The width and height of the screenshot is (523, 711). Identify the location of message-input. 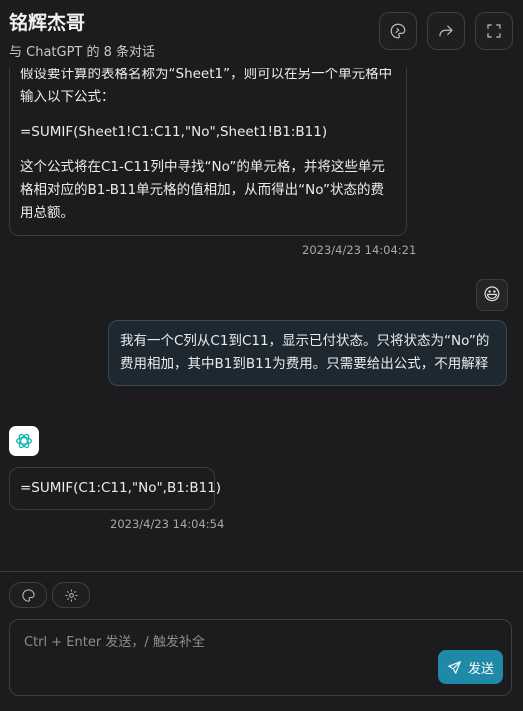
(224, 659).